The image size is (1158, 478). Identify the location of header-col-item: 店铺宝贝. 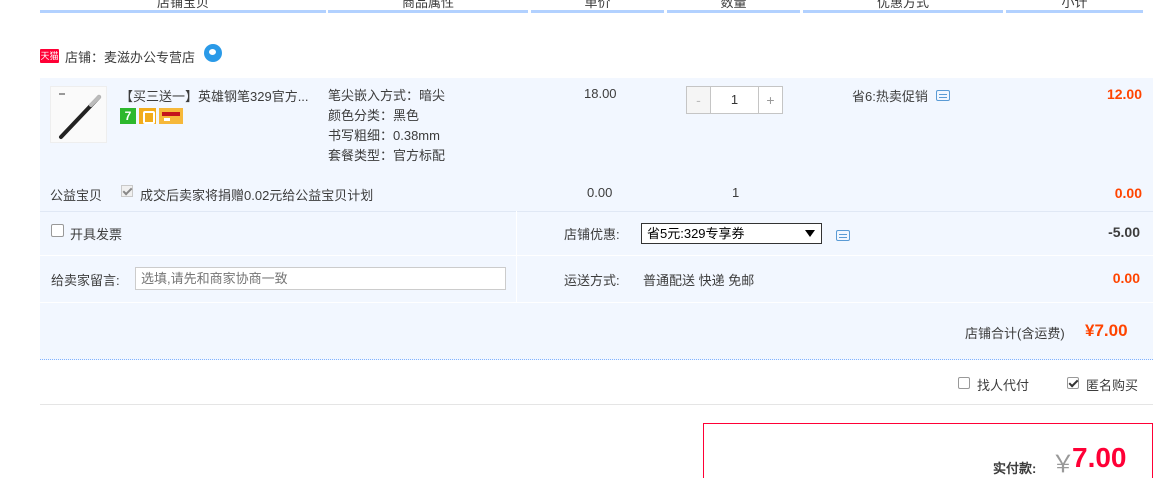
(183, 6).